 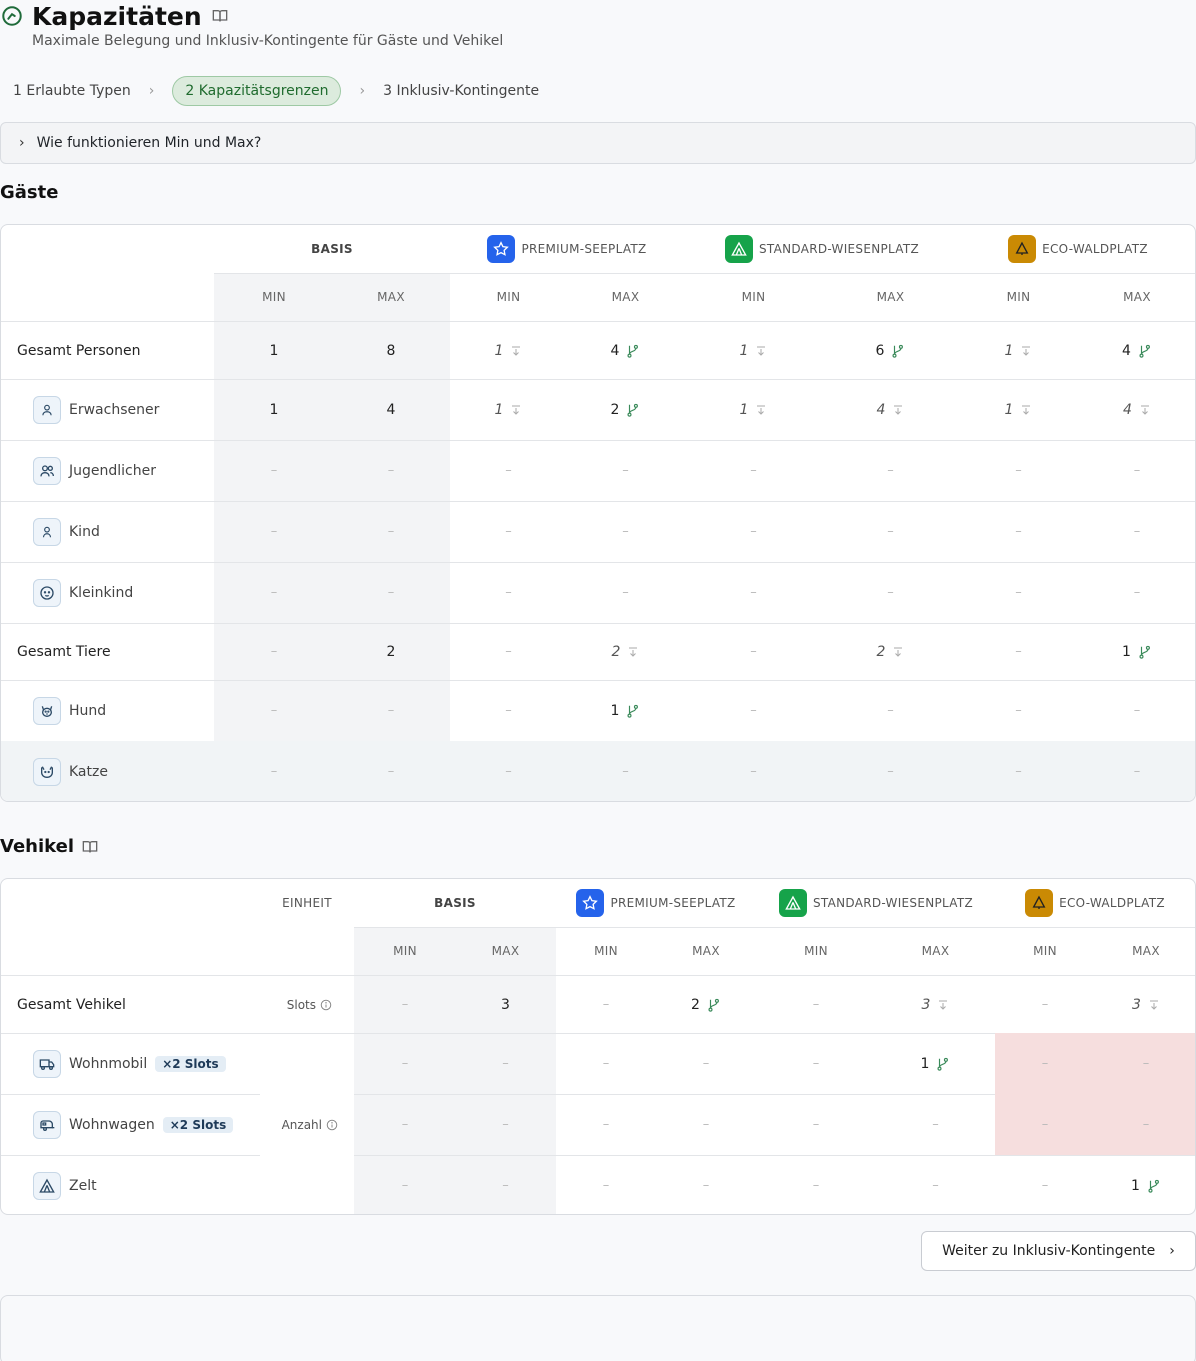 What do you see at coordinates (257, 91) in the screenshot?
I see `step-capacity-limits: 2 Kapazitätsgrenzen` at bounding box center [257, 91].